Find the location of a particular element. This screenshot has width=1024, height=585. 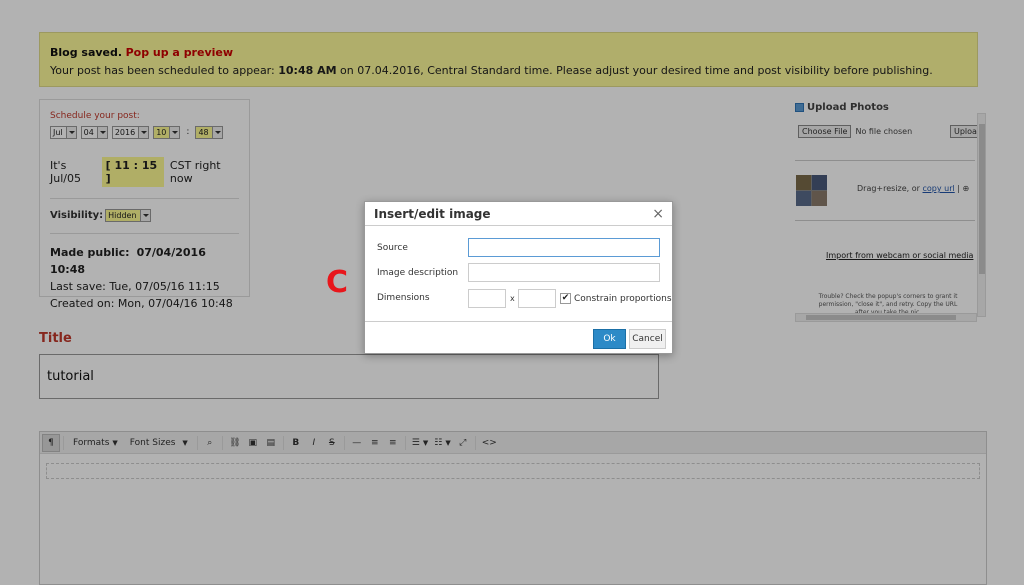

dialog-title: Insert/edit image is located at coordinates (432, 214).